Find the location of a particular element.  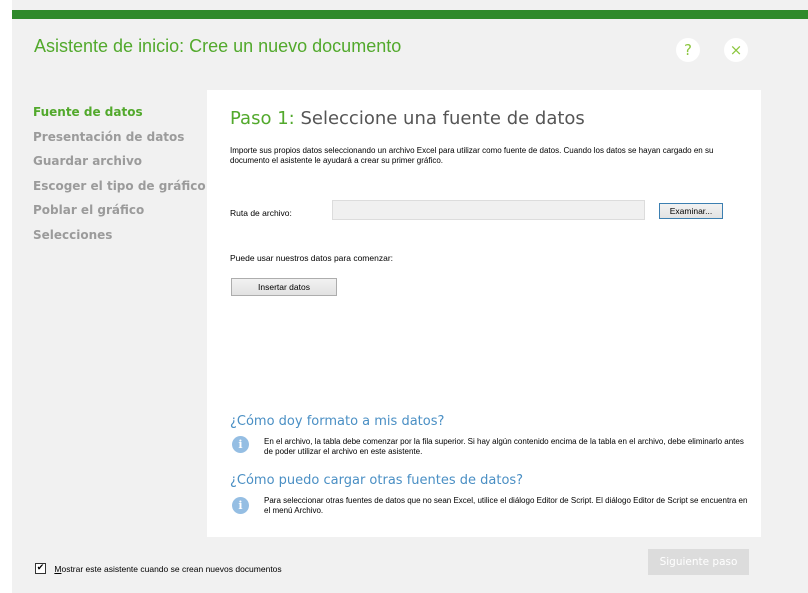

step-data-source: Fuente de datos is located at coordinates (119, 117).